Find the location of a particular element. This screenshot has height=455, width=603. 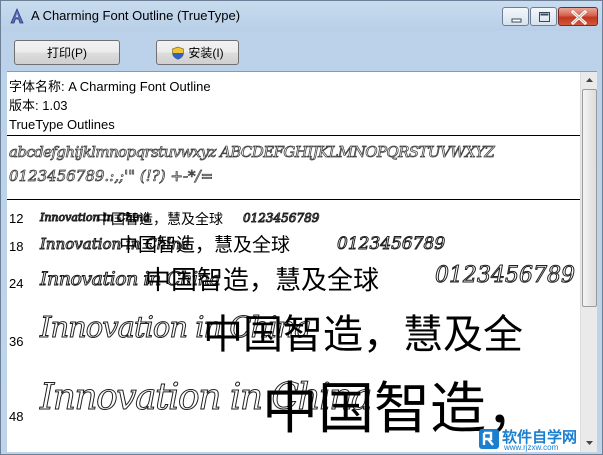

sample-cjk-18: 中国智造，慧及全球 is located at coordinates (205, 245).